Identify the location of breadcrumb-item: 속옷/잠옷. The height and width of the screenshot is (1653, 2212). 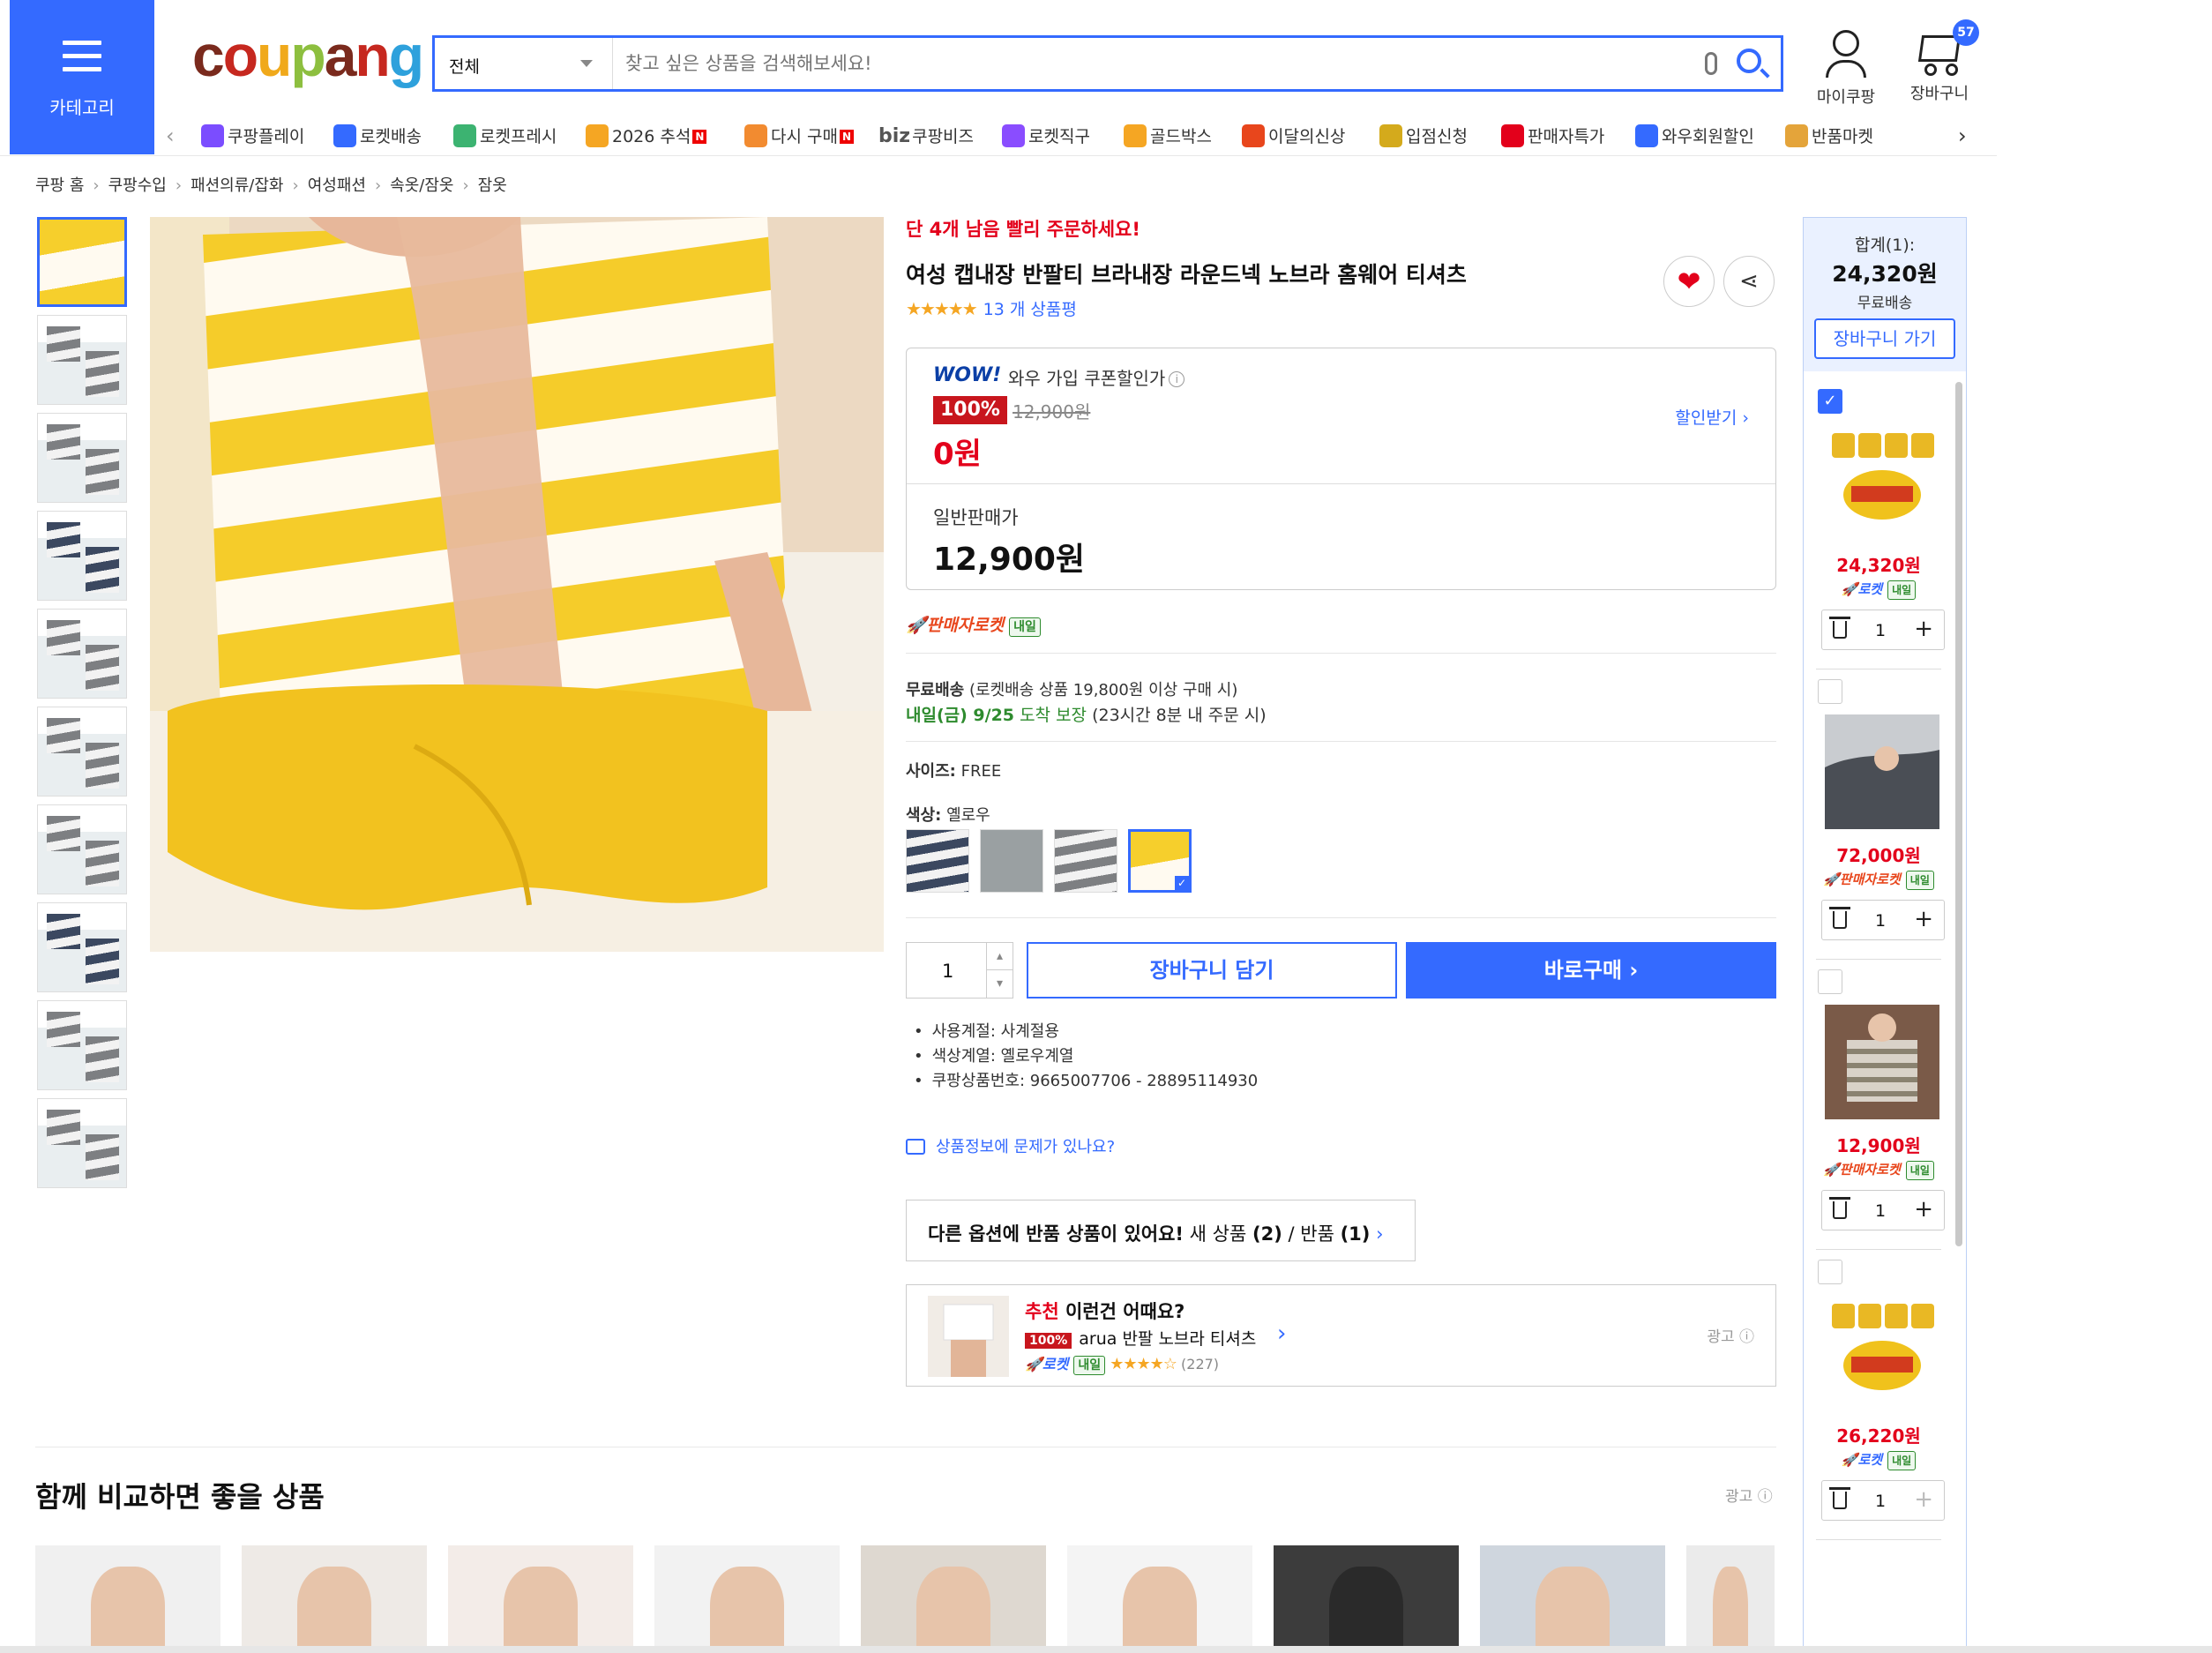
(421, 185).